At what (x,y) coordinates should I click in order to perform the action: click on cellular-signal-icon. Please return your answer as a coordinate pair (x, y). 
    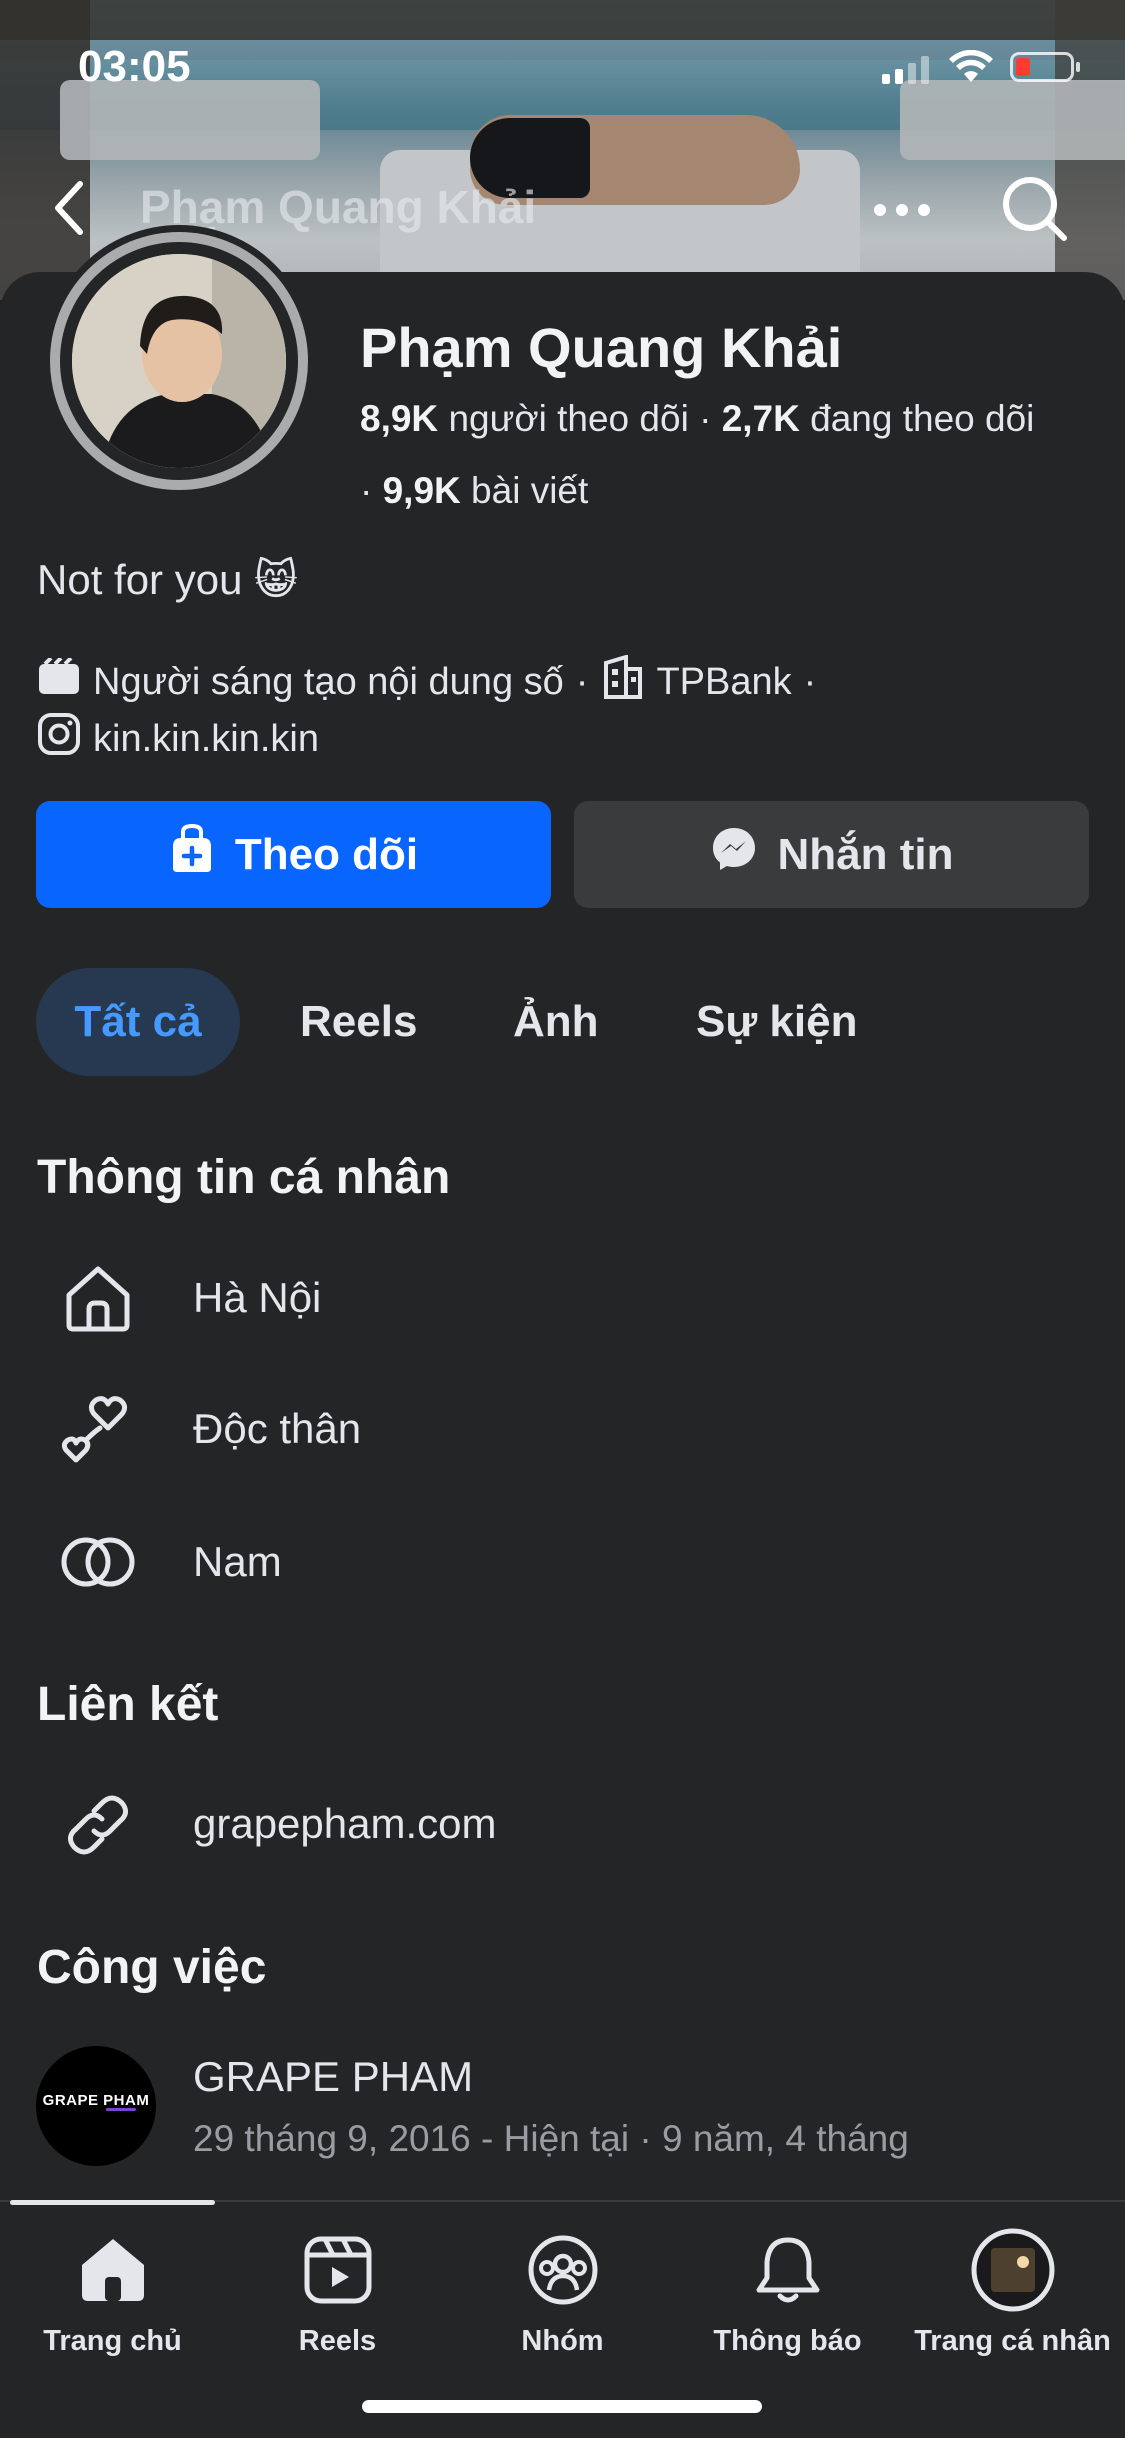
    Looking at the image, I should click on (907, 70).